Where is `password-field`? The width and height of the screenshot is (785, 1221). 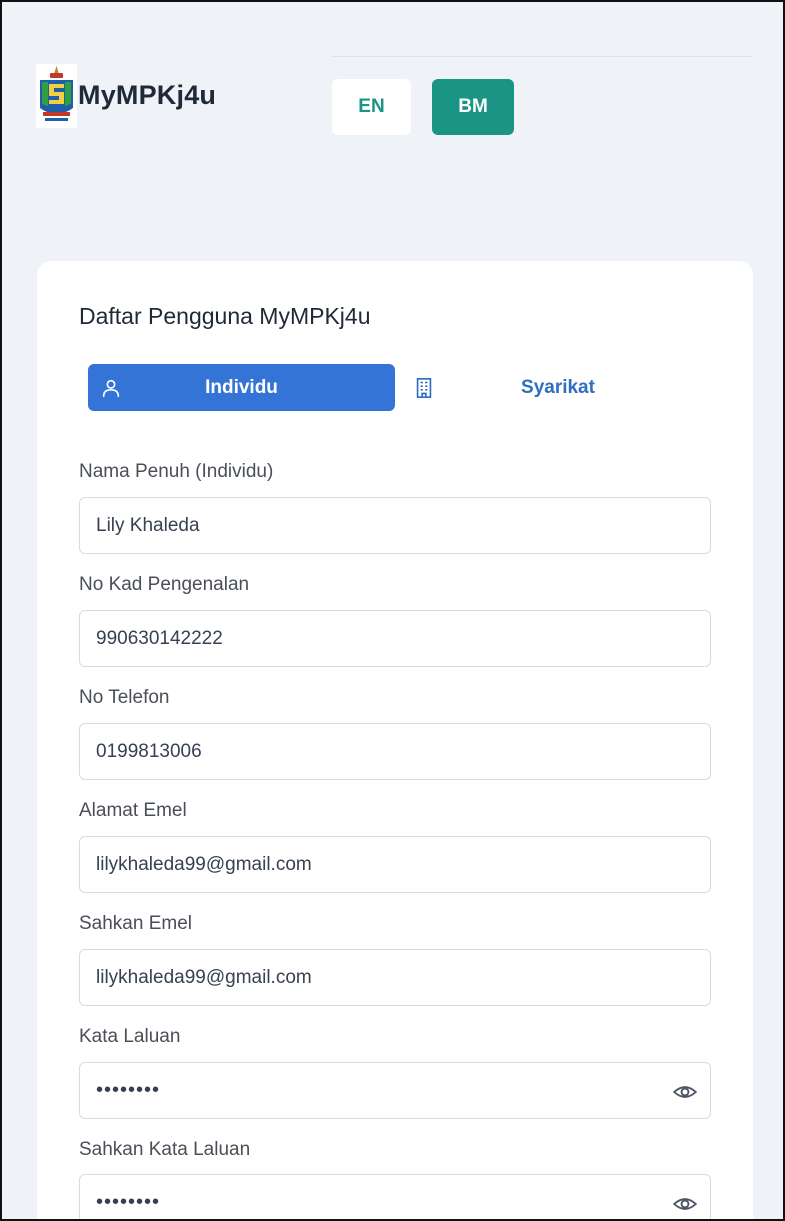
password-field is located at coordinates (395, 1090).